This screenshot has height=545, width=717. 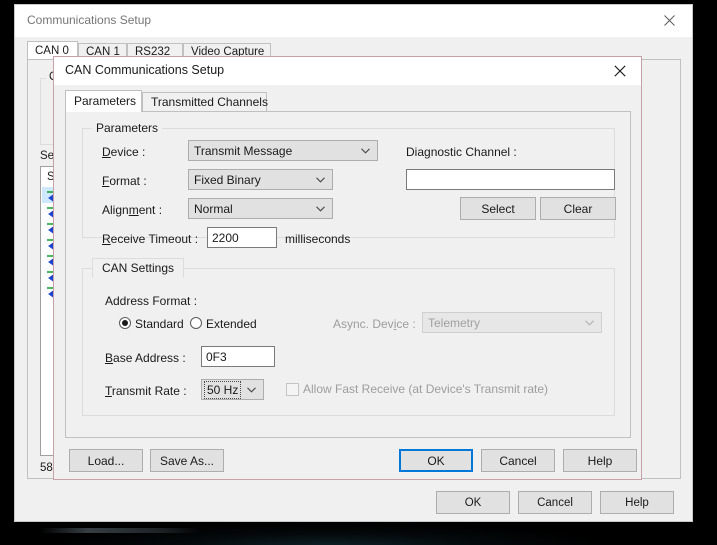 I want to click on receive-timeout-label: Receive Timeout :, so click(x=150, y=239).